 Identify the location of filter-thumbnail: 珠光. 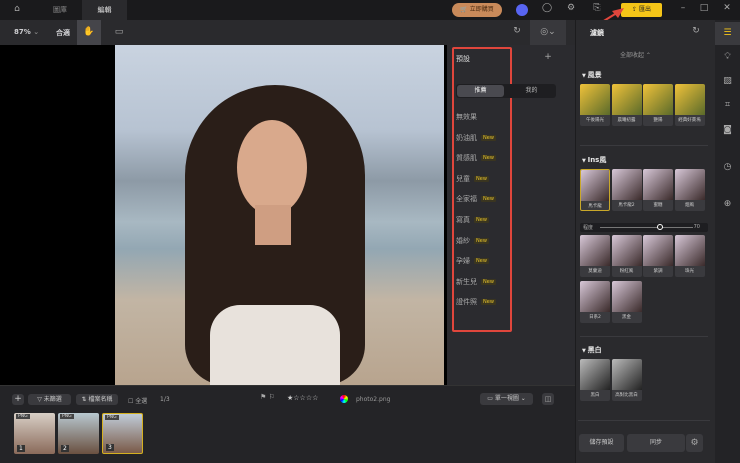
(689, 256).